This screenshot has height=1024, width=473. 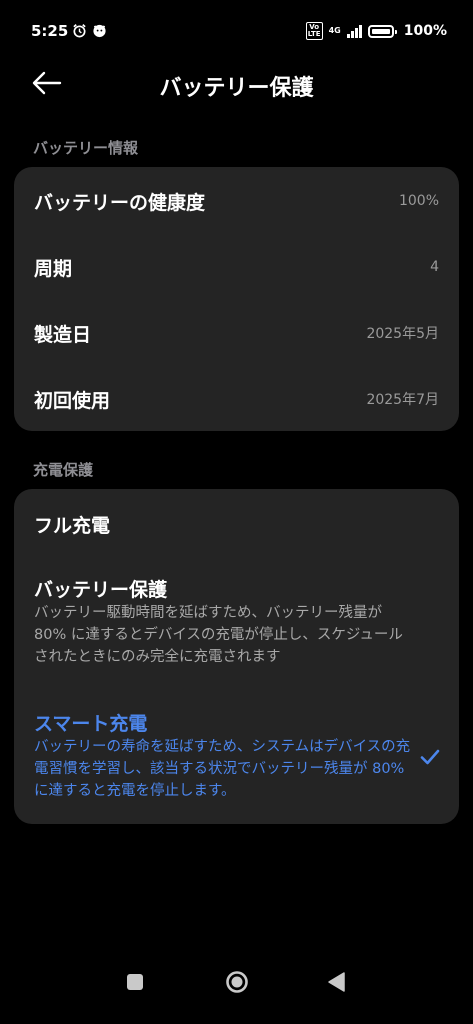 I want to click on page-title: バッテリー保護, so click(x=236, y=88).